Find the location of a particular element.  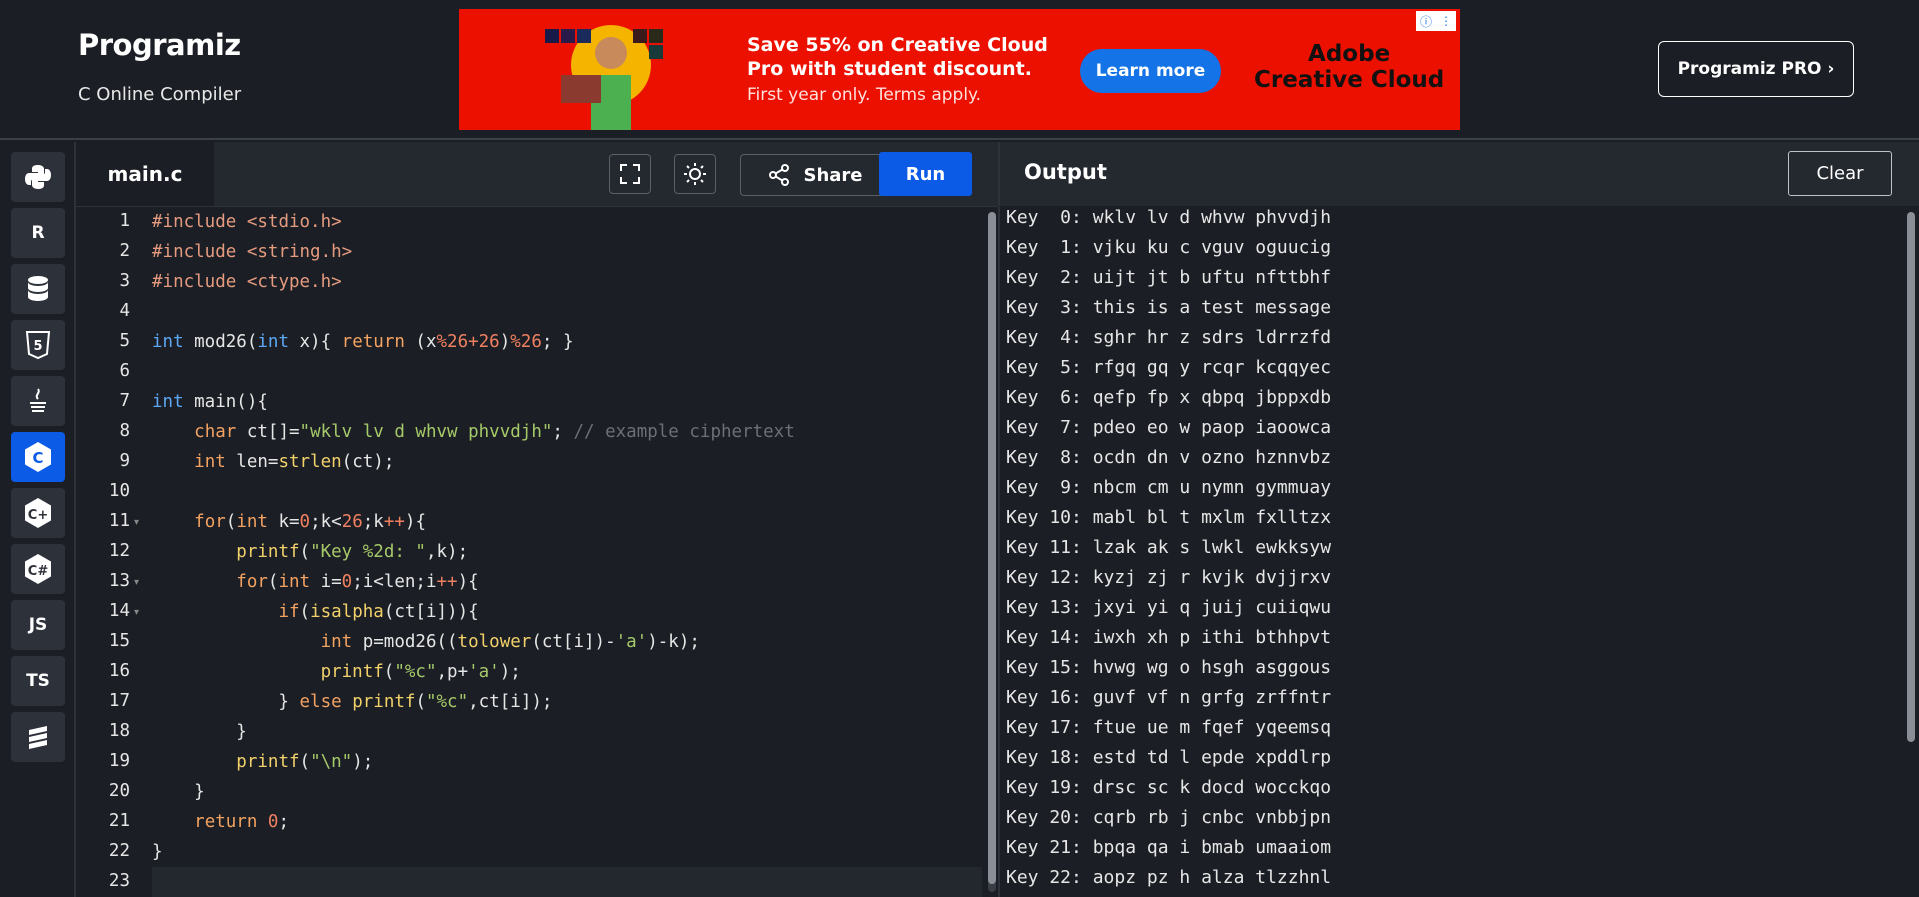

fullscreen-button is located at coordinates (630, 174).